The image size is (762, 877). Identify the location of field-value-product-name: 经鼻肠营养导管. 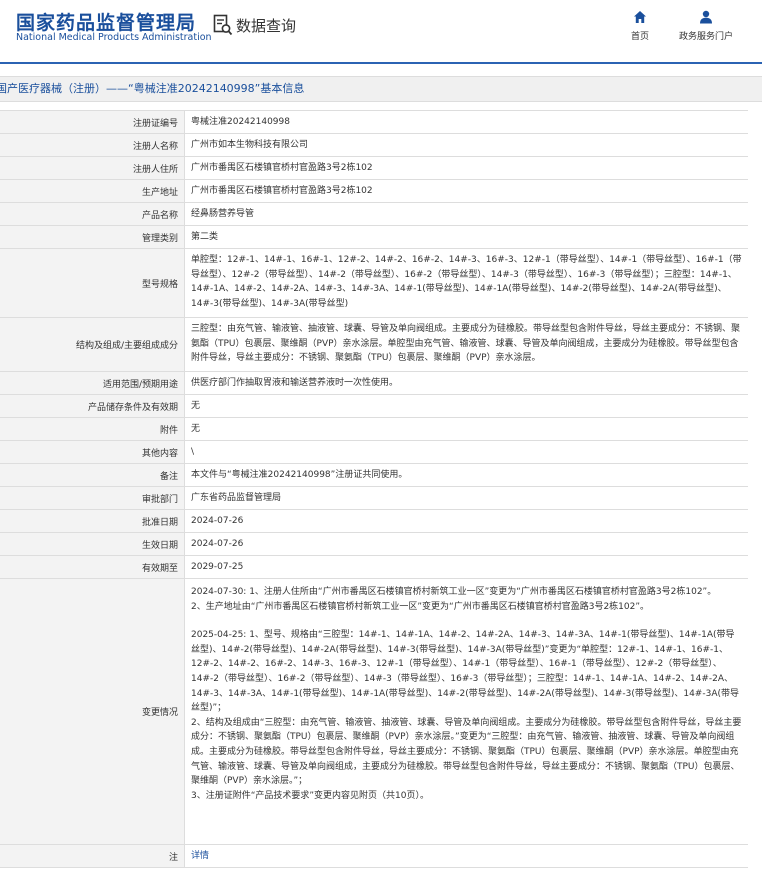
(223, 213).